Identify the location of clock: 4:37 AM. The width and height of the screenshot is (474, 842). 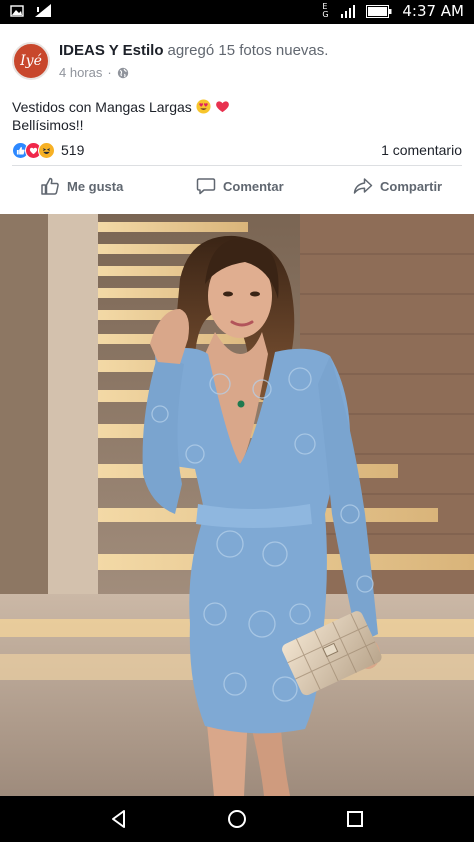
(433, 11).